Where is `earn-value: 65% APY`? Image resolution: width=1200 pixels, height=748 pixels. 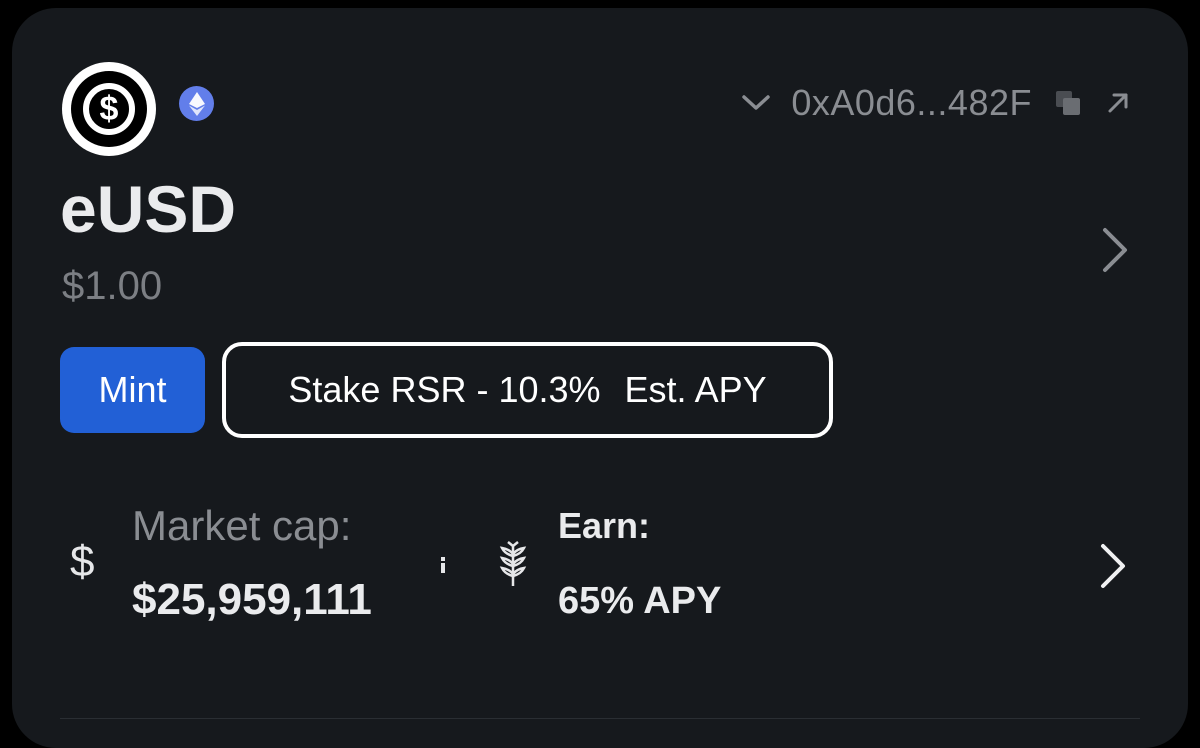
earn-value: 65% APY is located at coordinates (640, 601).